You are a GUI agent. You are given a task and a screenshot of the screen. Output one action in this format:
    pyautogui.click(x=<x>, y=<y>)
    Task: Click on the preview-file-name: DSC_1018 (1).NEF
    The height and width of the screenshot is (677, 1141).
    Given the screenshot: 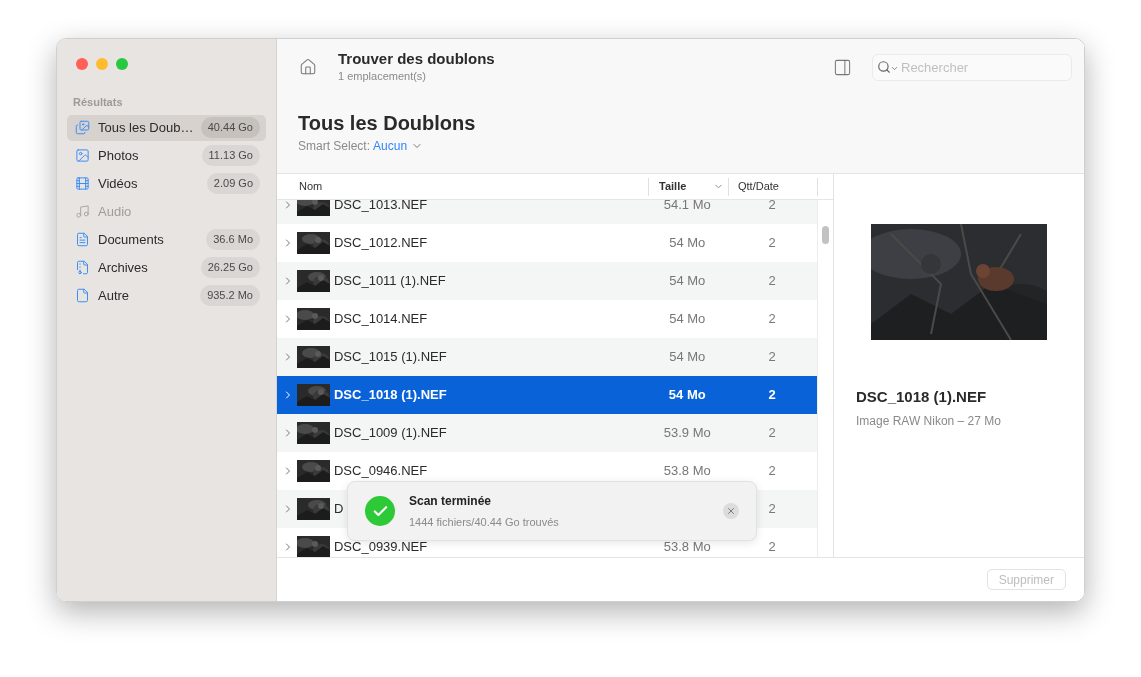 What is the action you would take?
    pyautogui.click(x=922, y=397)
    